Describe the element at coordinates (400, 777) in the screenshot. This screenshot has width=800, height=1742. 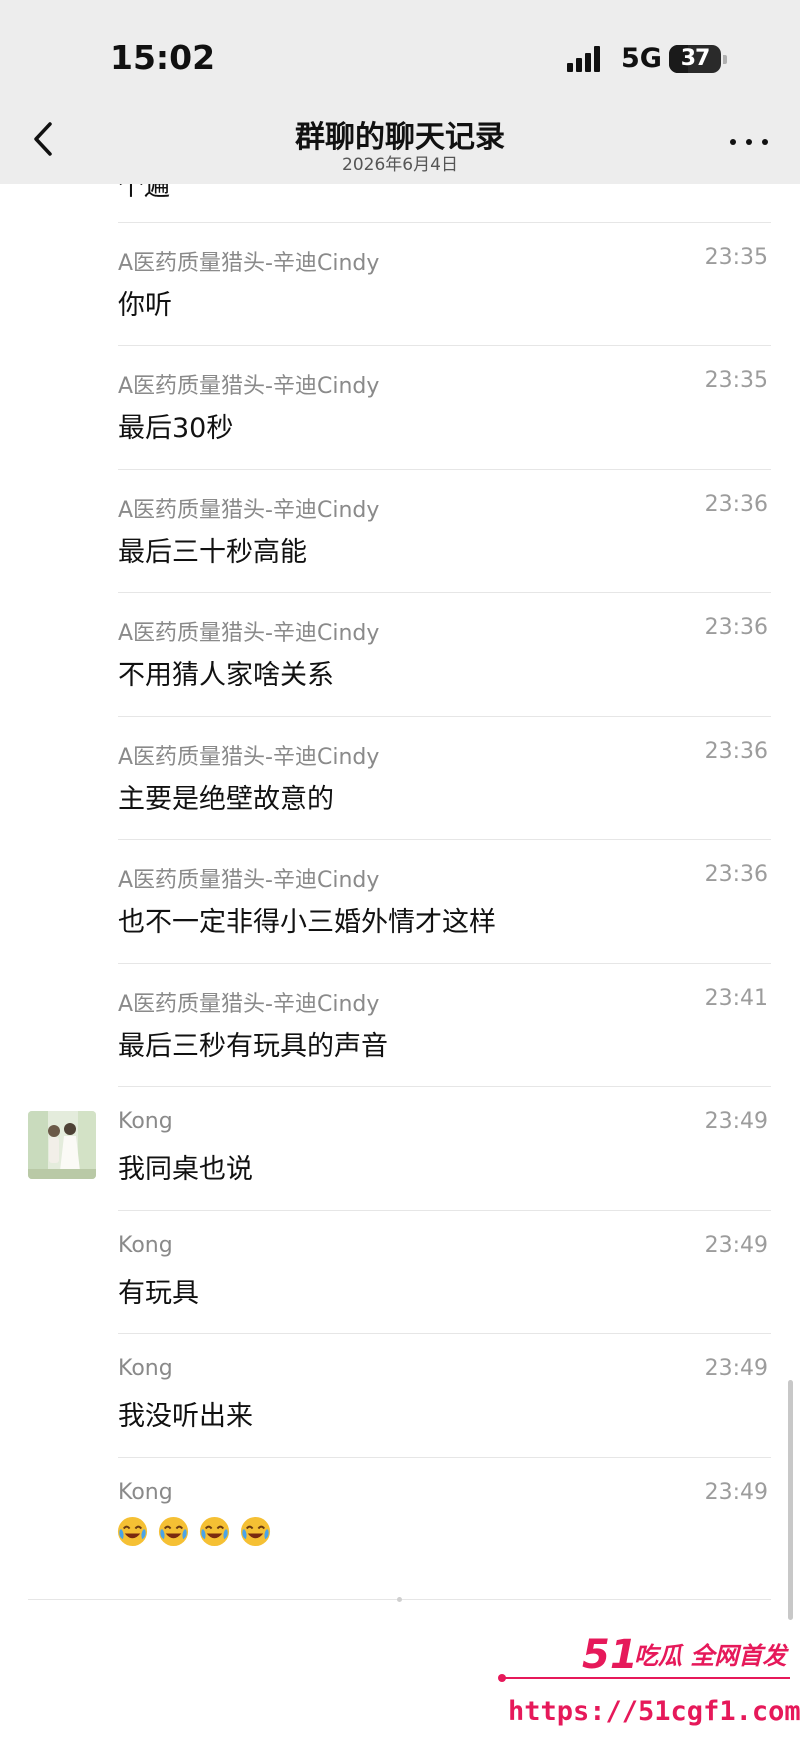
I see `list-item: A医药质量猎头-辛迪Cindy 23:36 主要是绝壁故意的` at that location.